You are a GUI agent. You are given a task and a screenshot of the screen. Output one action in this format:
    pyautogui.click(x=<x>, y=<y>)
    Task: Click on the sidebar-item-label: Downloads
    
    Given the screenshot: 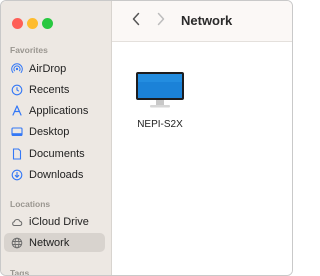 What is the action you would take?
    pyautogui.click(x=56, y=174)
    